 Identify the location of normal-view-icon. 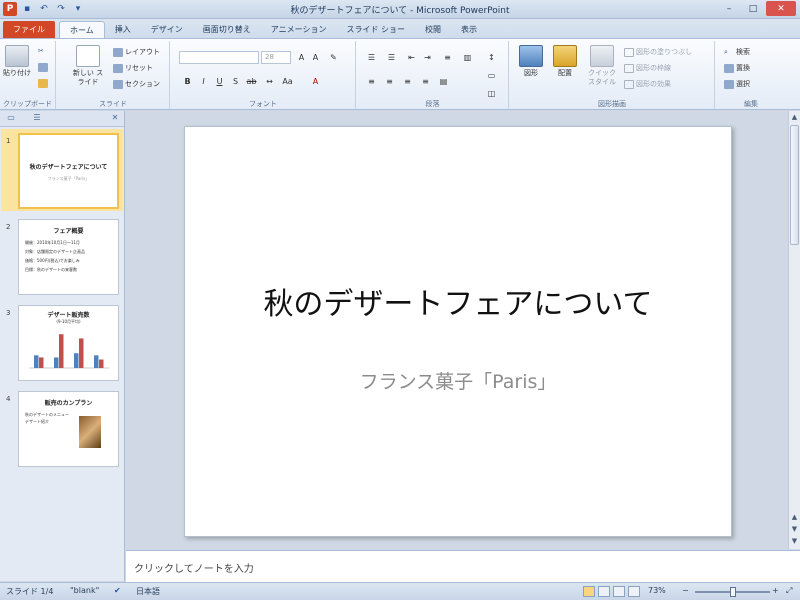
(589, 591).